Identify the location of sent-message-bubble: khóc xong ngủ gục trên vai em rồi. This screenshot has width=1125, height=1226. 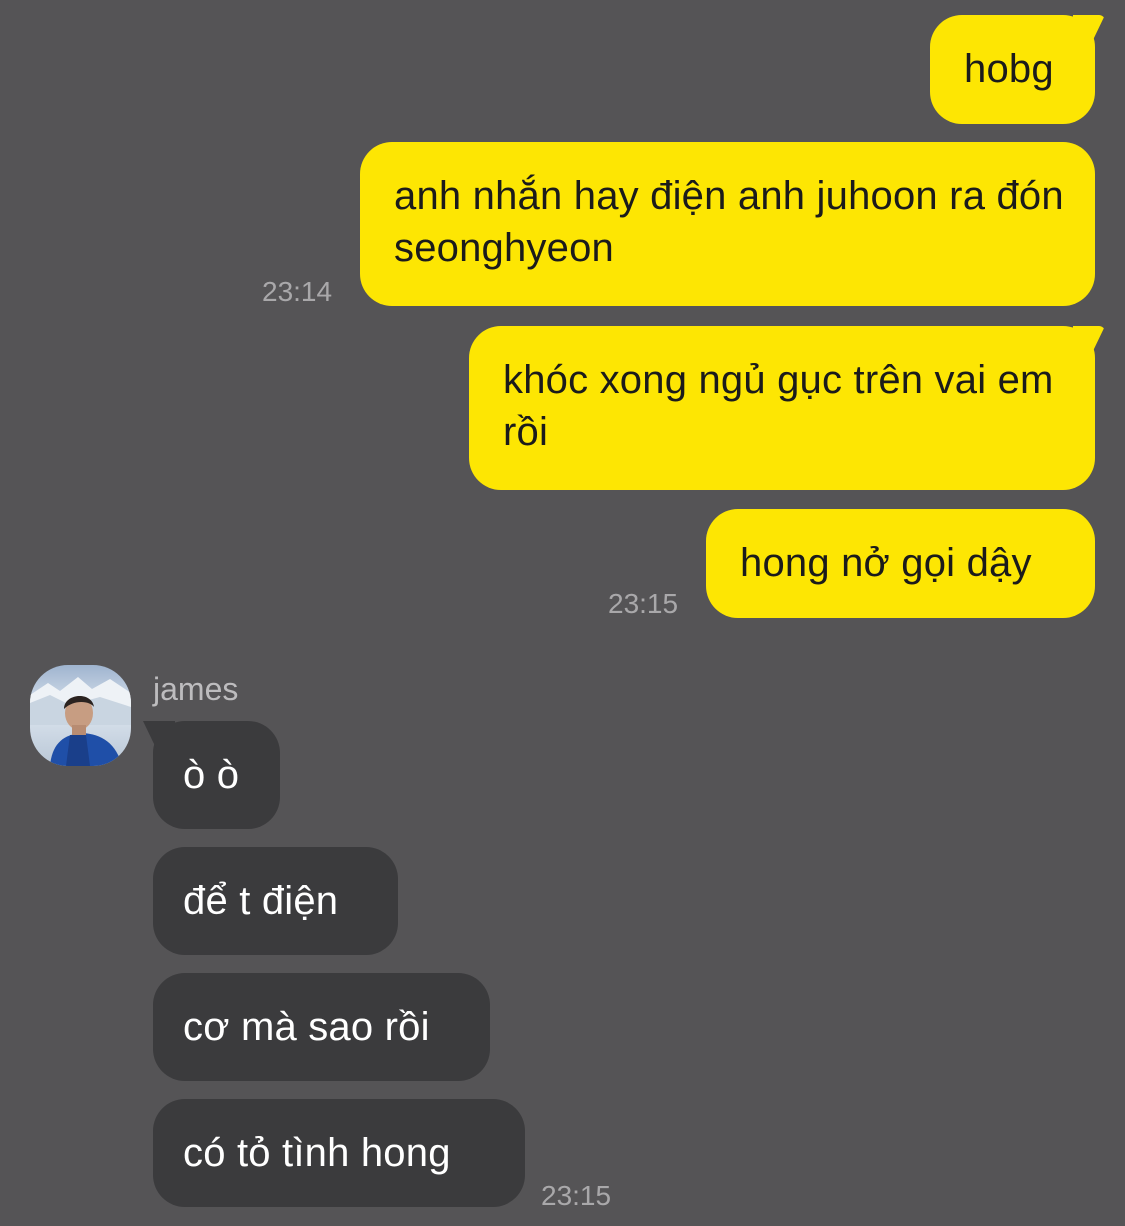
(782, 408).